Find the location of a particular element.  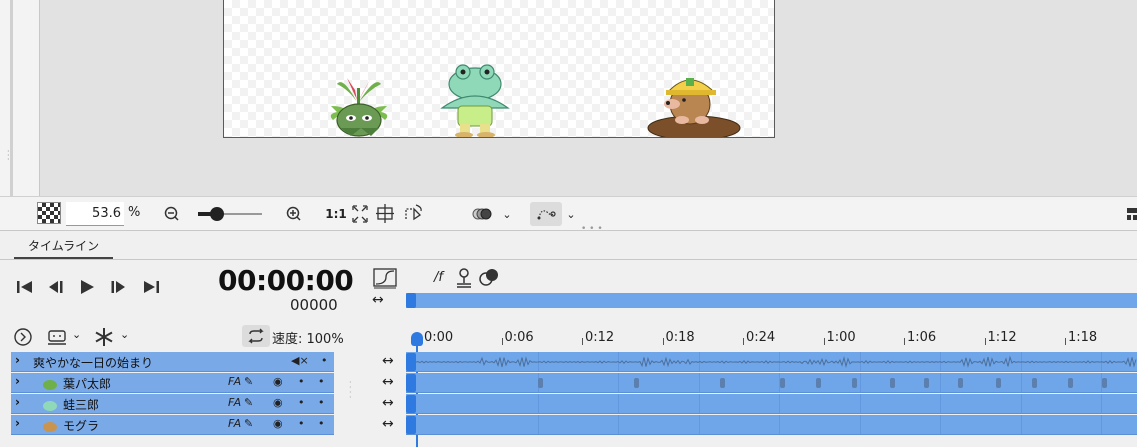

expand-circle-icon is located at coordinates (23, 337).